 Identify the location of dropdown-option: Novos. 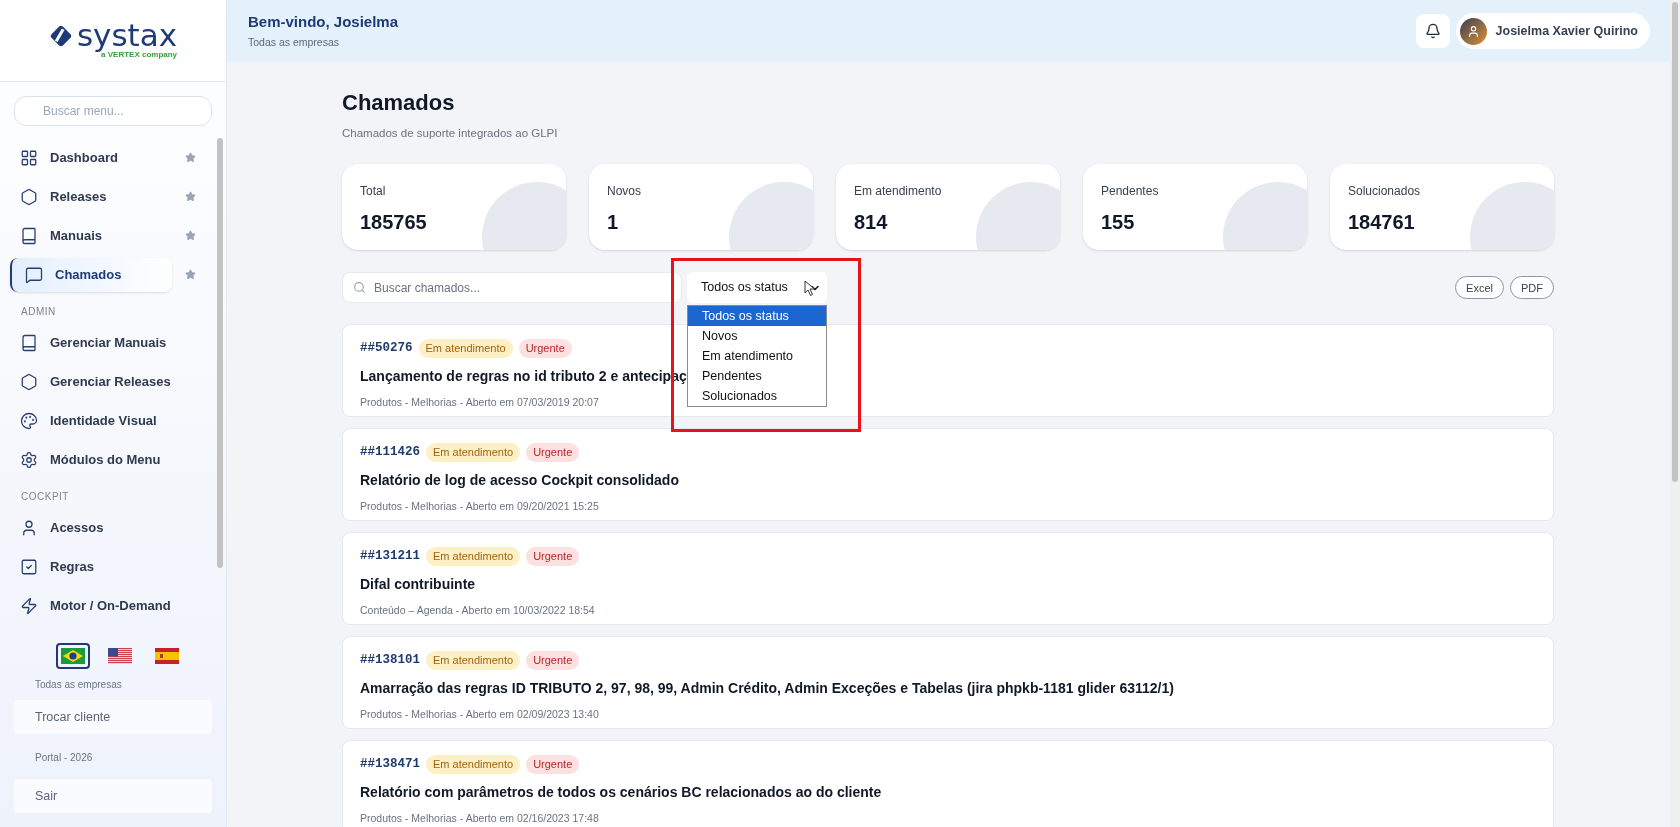
(757, 336).